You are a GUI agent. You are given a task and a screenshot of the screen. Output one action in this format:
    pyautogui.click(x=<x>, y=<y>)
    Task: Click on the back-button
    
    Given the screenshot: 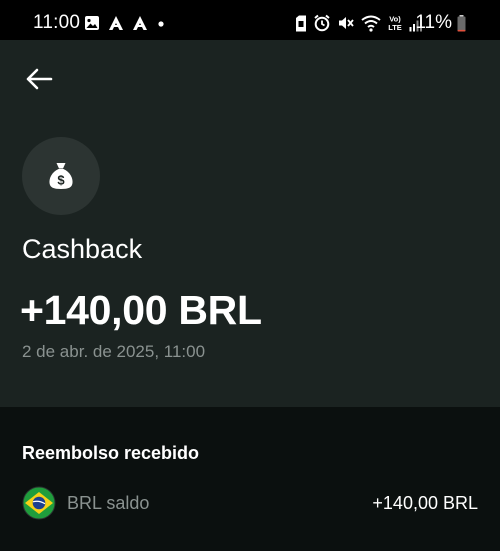 What is the action you would take?
    pyautogui.click(x=39, y=79)
    